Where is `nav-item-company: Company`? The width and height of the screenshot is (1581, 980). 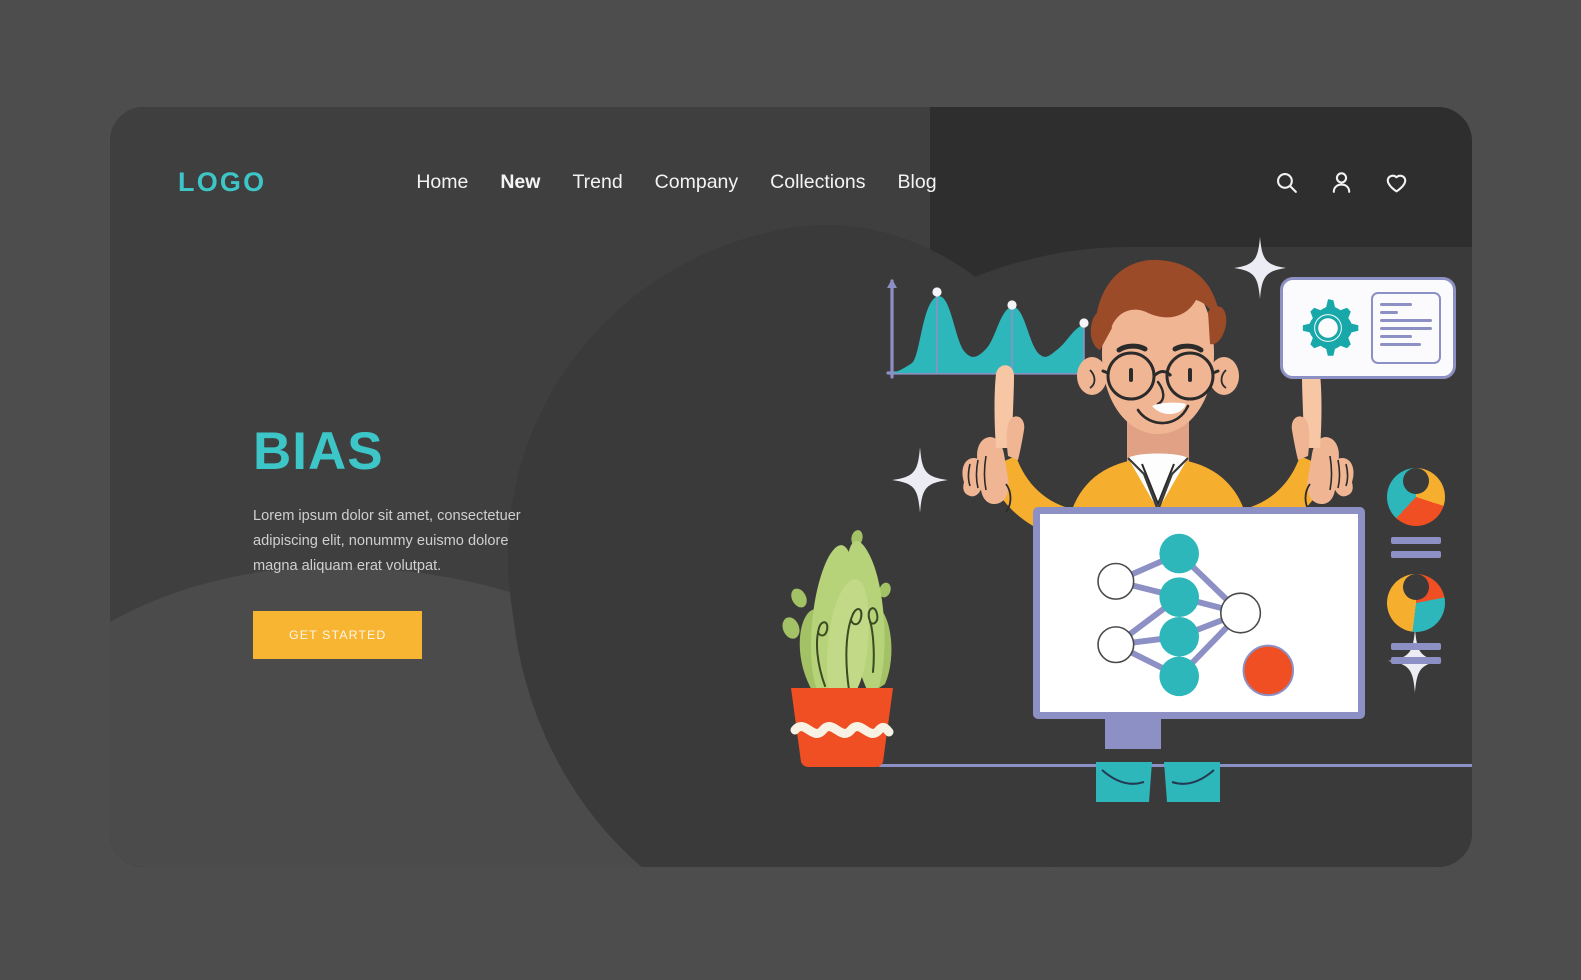 nav-item-company: Company is located at coordinates (696, 182).